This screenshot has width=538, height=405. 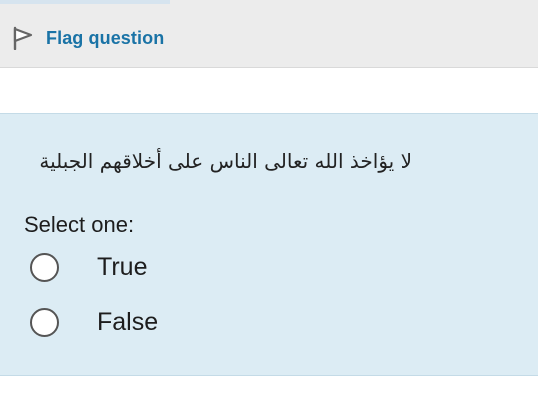 What do you see at coordinates (85, 2) in the screenshot?
I see `cut-off-header-strip` at bounding box center [85, 2].